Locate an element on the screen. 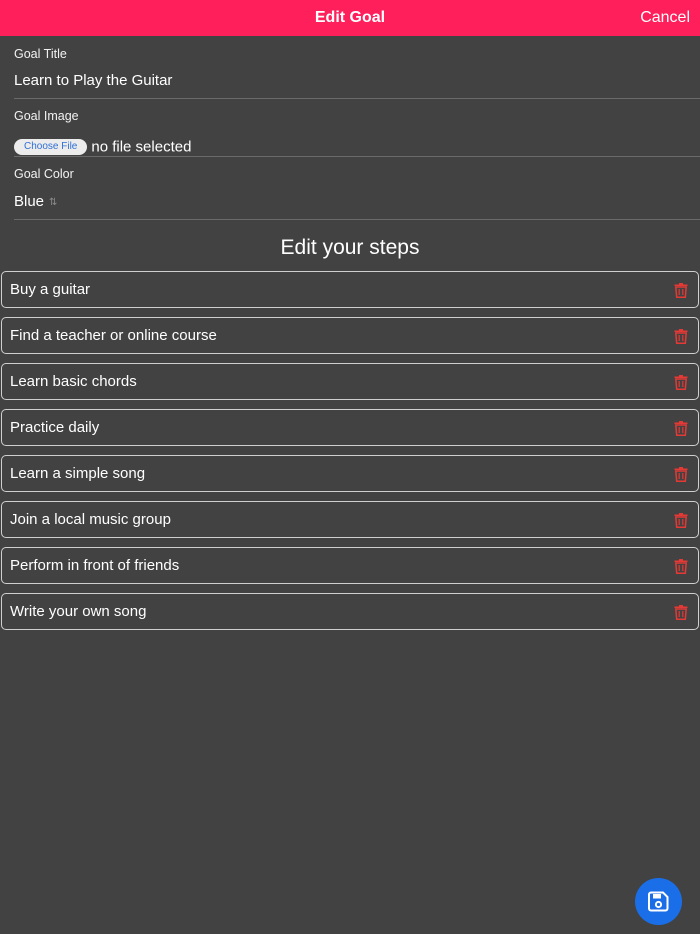  step-item: Join a local music group is located at coordinates (350, 519).